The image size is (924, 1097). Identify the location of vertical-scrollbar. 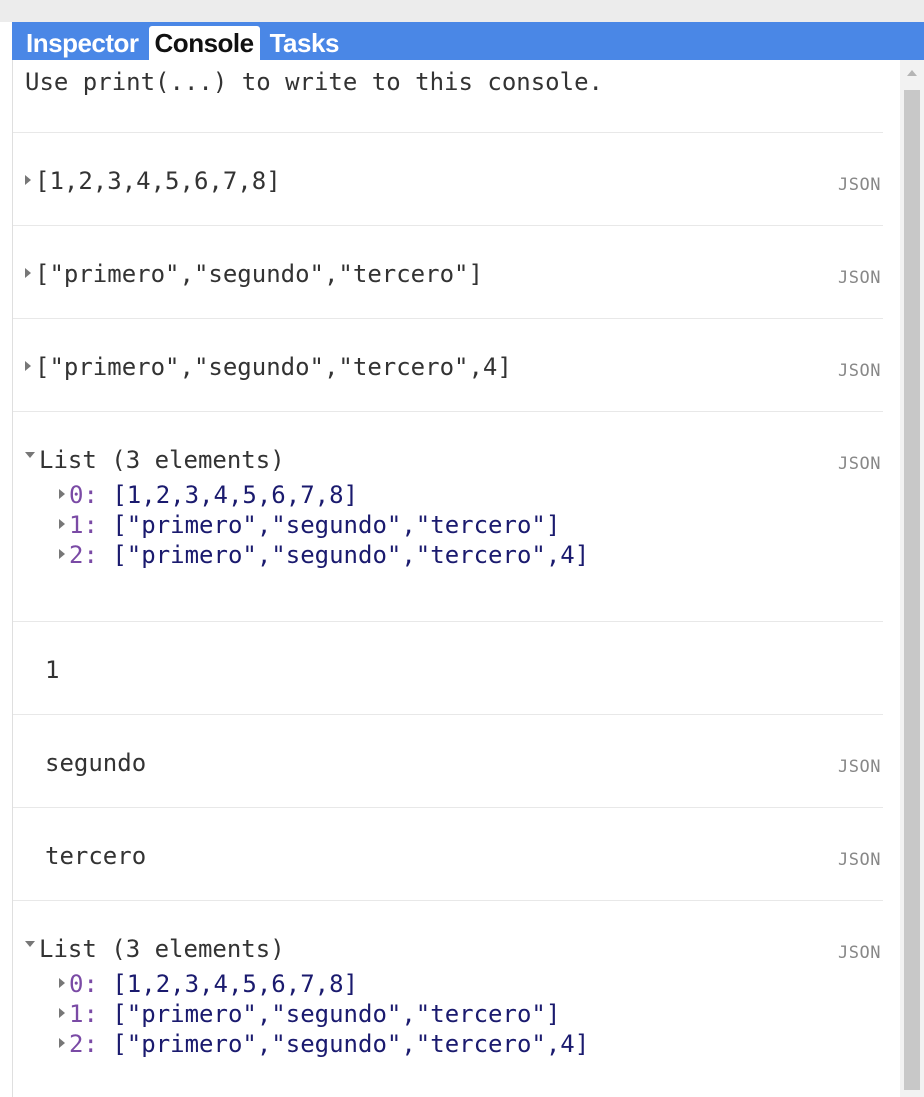
(912, 578).